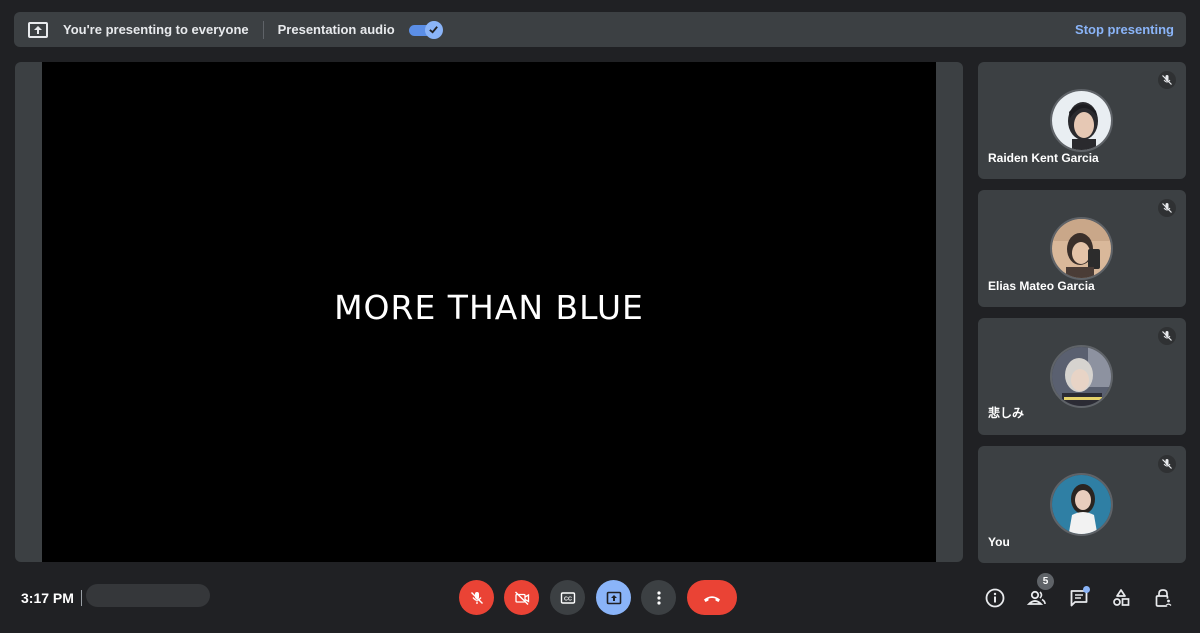 The width and height of the screenshot is (1200, 633). What do you see at coordinates (1006, 413) in the screenshot?
I see `participant-name: 悲しみ` at bounding box center [1006, 413].